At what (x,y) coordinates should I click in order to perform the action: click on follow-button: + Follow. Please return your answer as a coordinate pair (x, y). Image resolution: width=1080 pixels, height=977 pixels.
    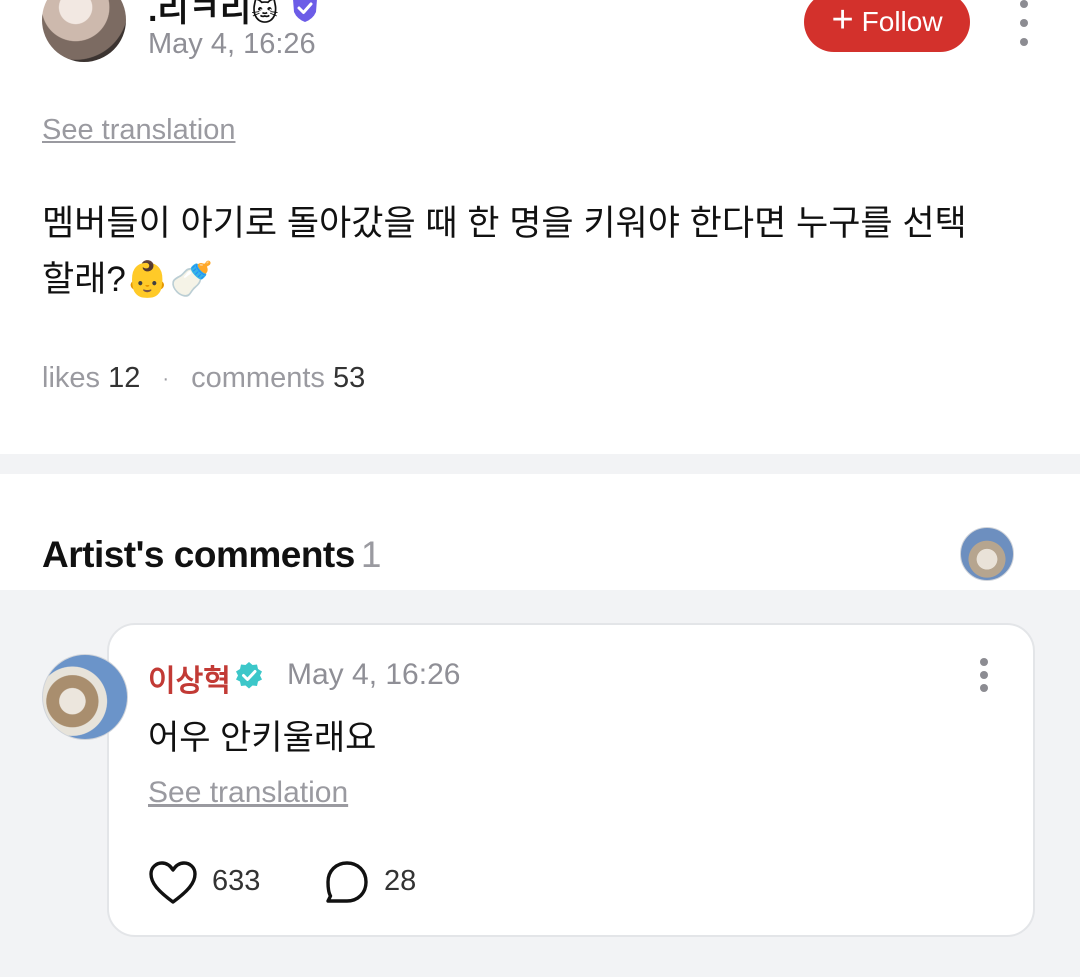
    Looking at the image, I should click on (887, 26).